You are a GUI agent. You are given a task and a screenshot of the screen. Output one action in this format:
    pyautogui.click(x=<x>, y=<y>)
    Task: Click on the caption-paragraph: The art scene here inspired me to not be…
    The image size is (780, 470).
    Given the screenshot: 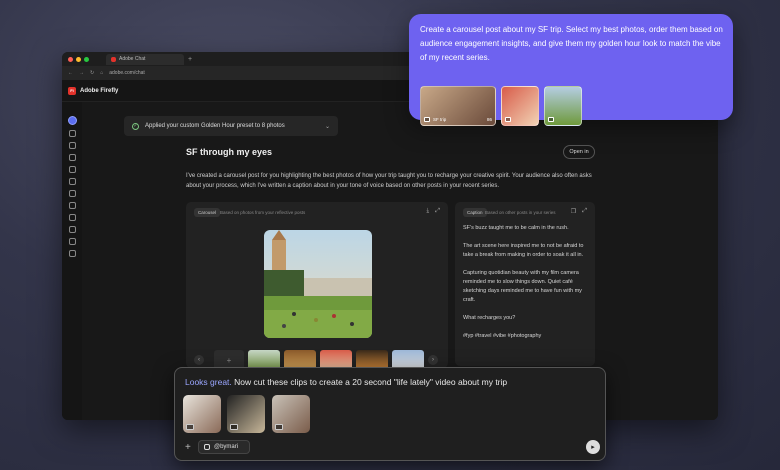 What is the action you would take?
    pyautogui.click(x=523, y=250)
    